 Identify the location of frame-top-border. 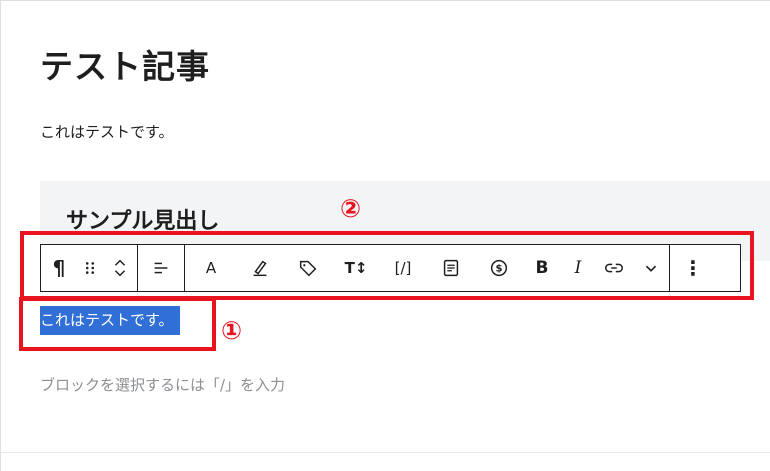
(385, 0).